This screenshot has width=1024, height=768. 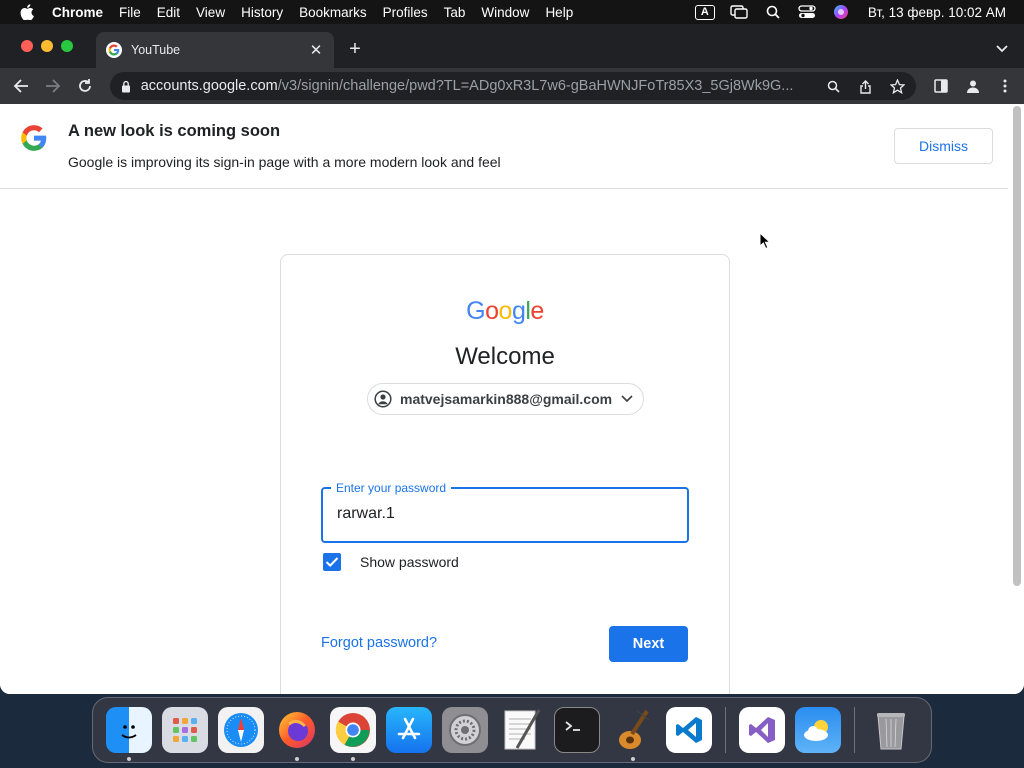 I want to click on dock, so click(x=512, y=730).